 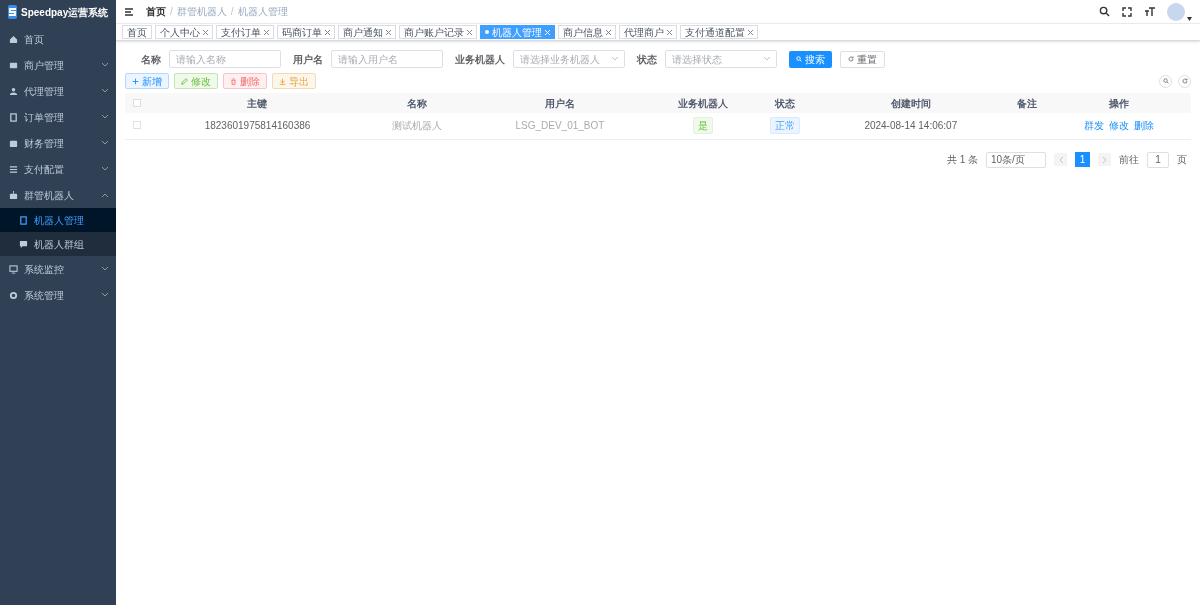 I want to click on house-icon, so click(x=13, y=39).